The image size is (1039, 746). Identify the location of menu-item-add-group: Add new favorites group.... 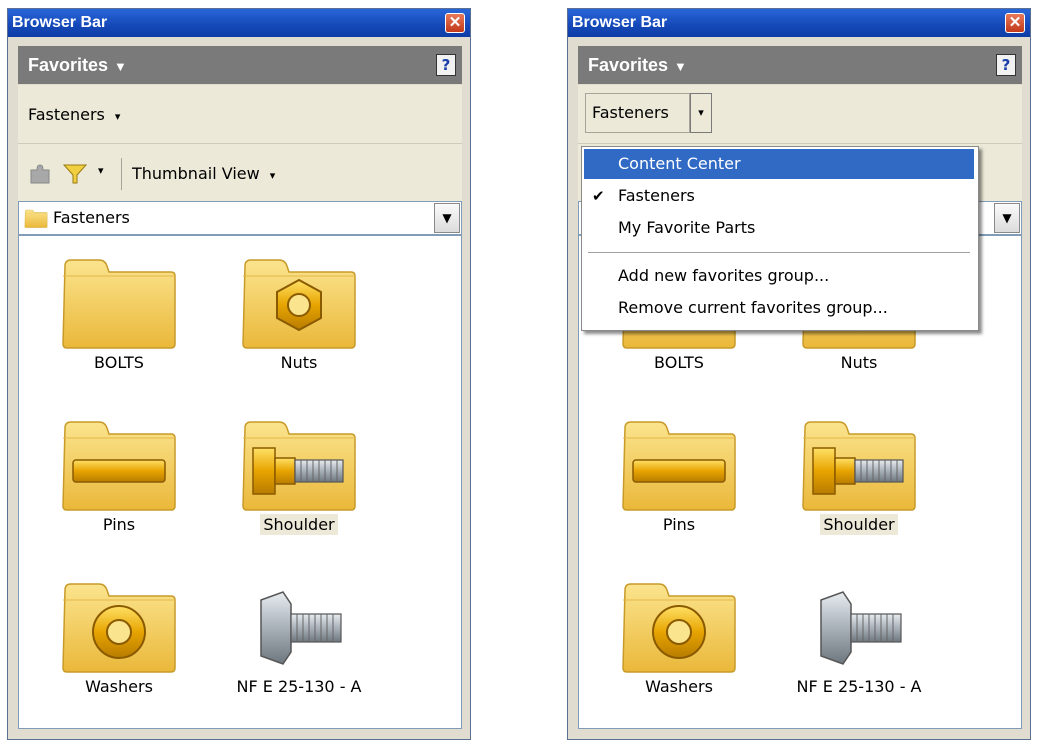
(779, 276).